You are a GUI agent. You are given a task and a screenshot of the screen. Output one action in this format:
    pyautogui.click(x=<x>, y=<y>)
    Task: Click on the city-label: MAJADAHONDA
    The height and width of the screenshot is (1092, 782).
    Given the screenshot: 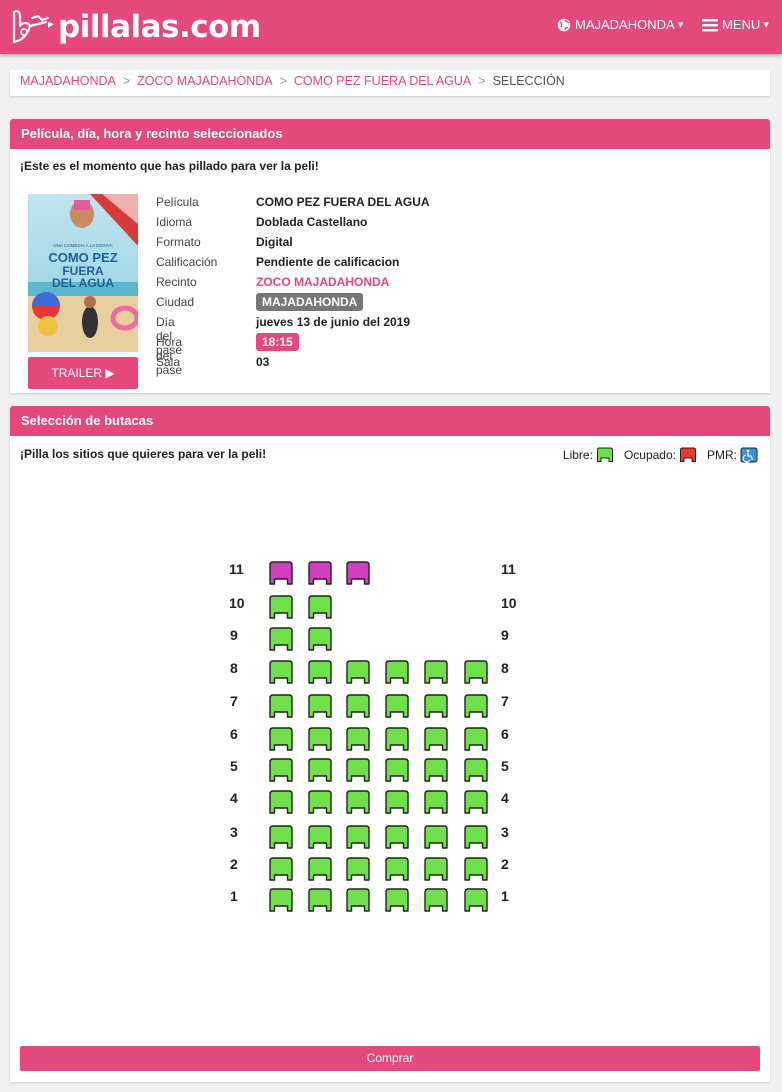 What is the action you would take?
    pyautogui.click(x=625, y=24)
    